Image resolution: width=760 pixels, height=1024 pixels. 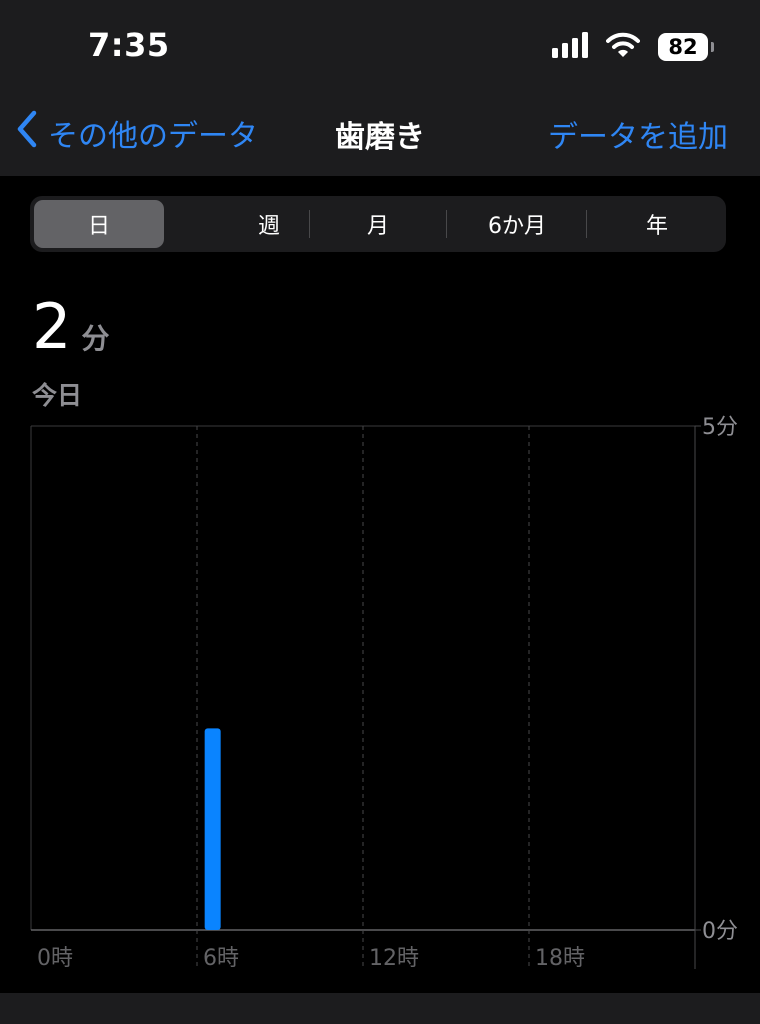 I want to click on x-tick-label: 18時, so click(x=560, y=958).